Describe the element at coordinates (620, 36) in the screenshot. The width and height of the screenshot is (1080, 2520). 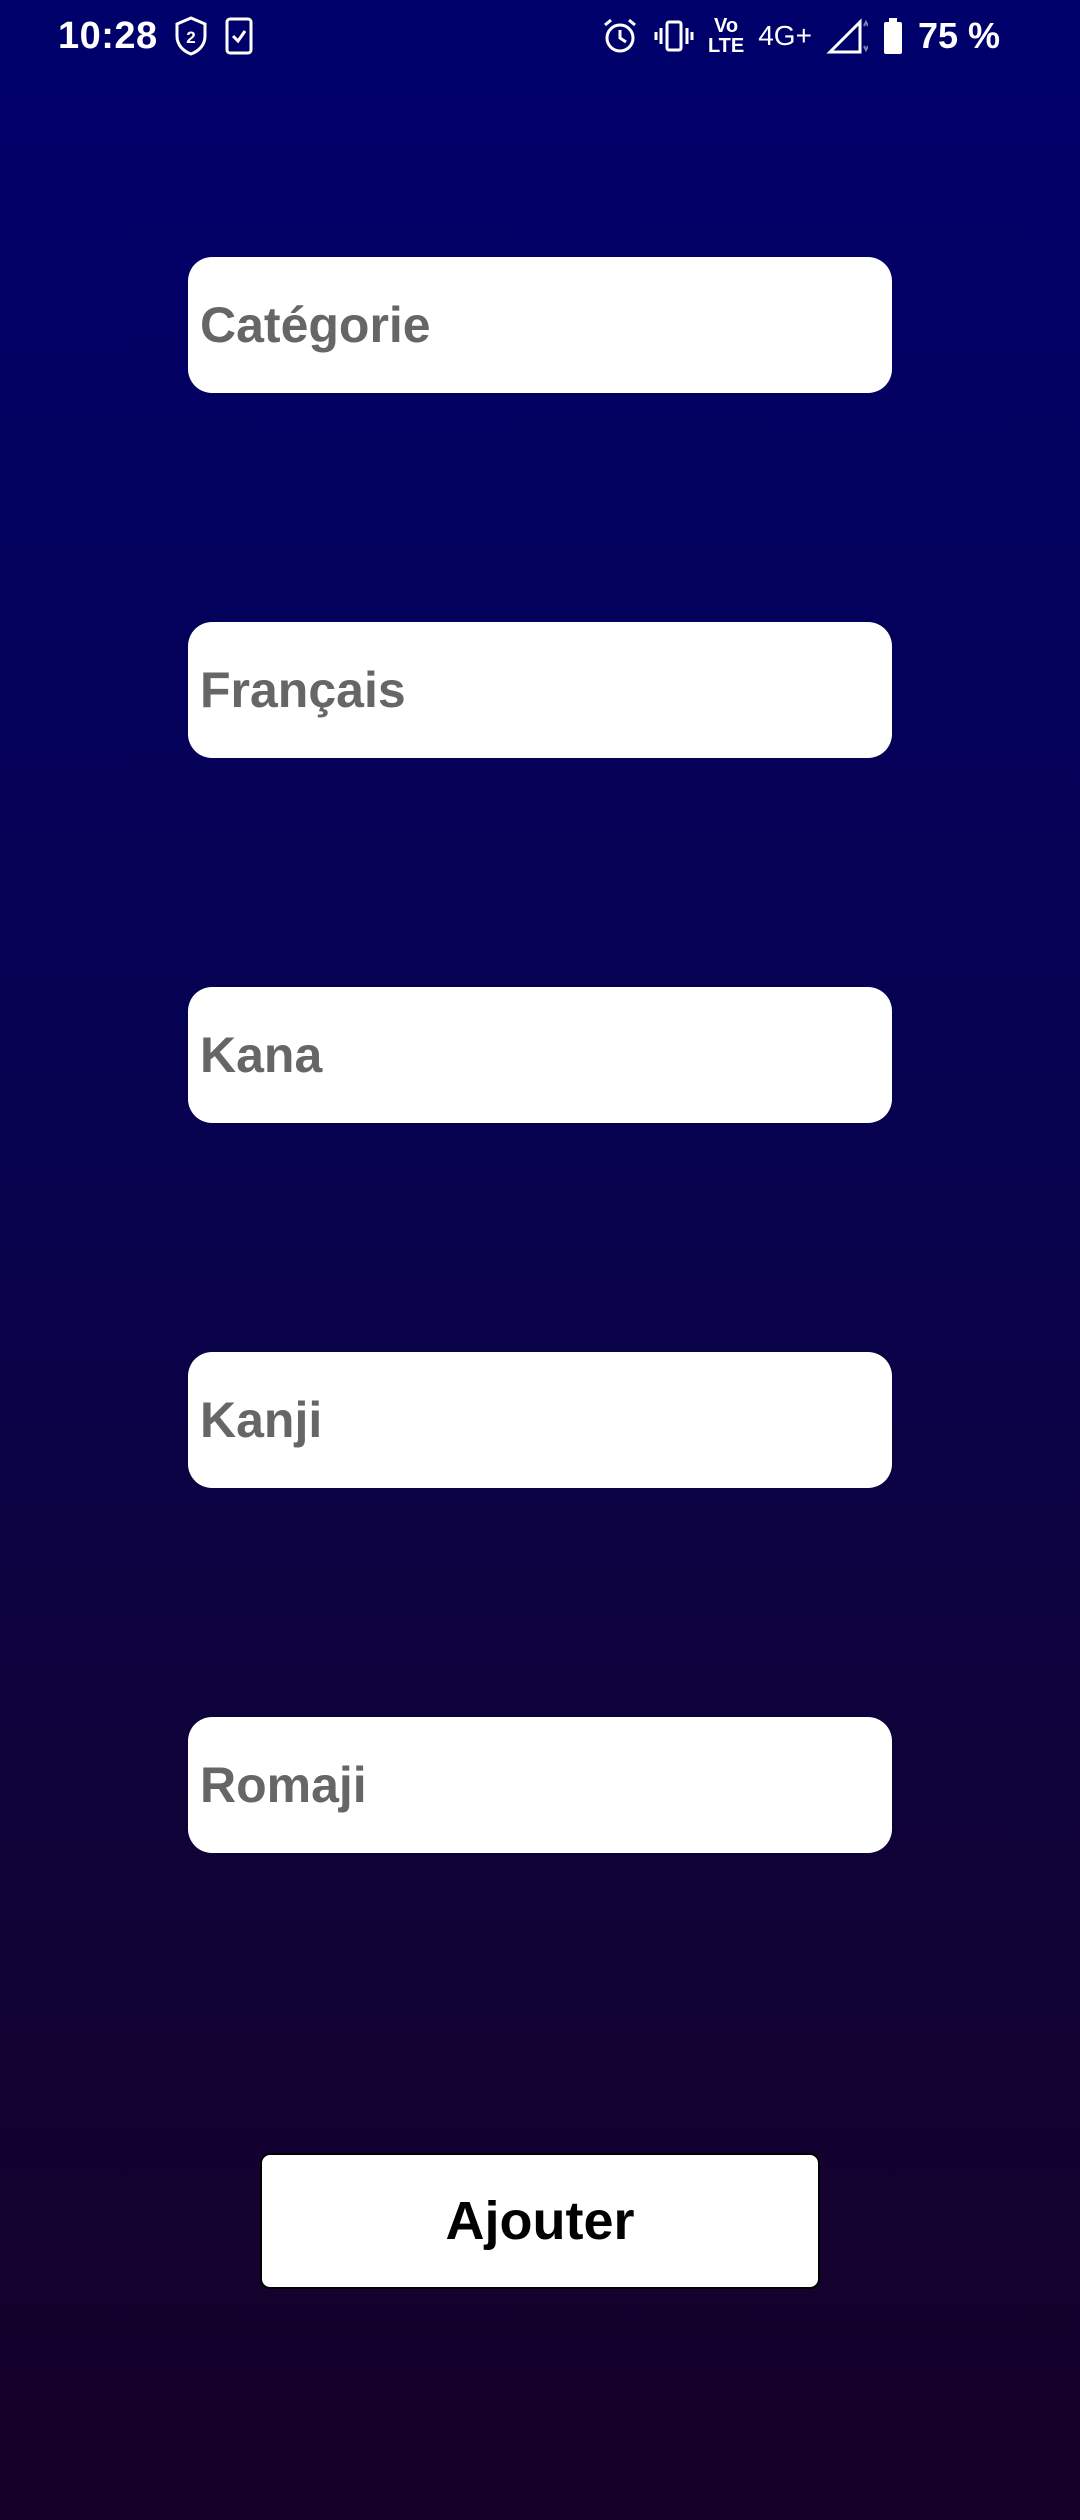
I see `alarm-icon` at that location.